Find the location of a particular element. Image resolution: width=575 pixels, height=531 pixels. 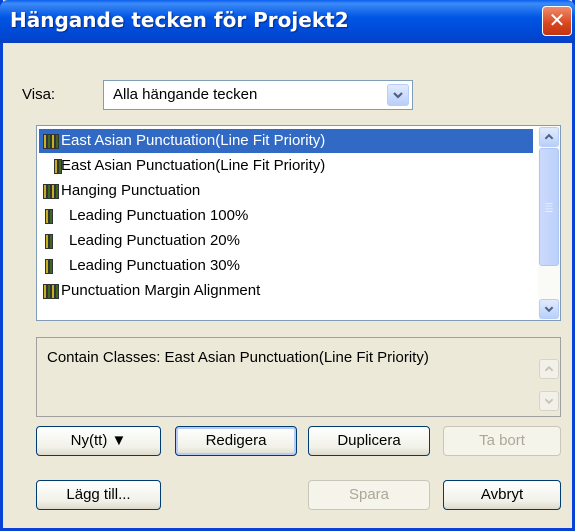

list-item: Hanging Punctuation is located at coordinates (286, 191).